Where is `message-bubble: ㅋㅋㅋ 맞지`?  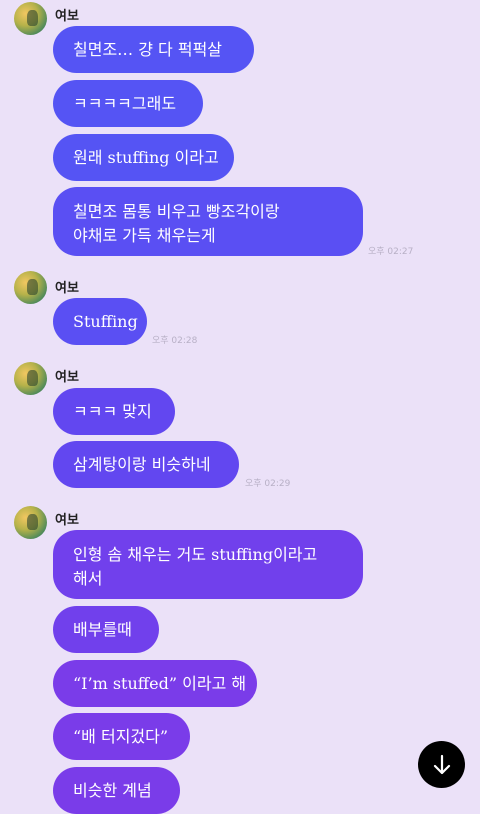
message-bubble: ㅋㅋㅋ 맞지 is located at coordinates (114, 411).